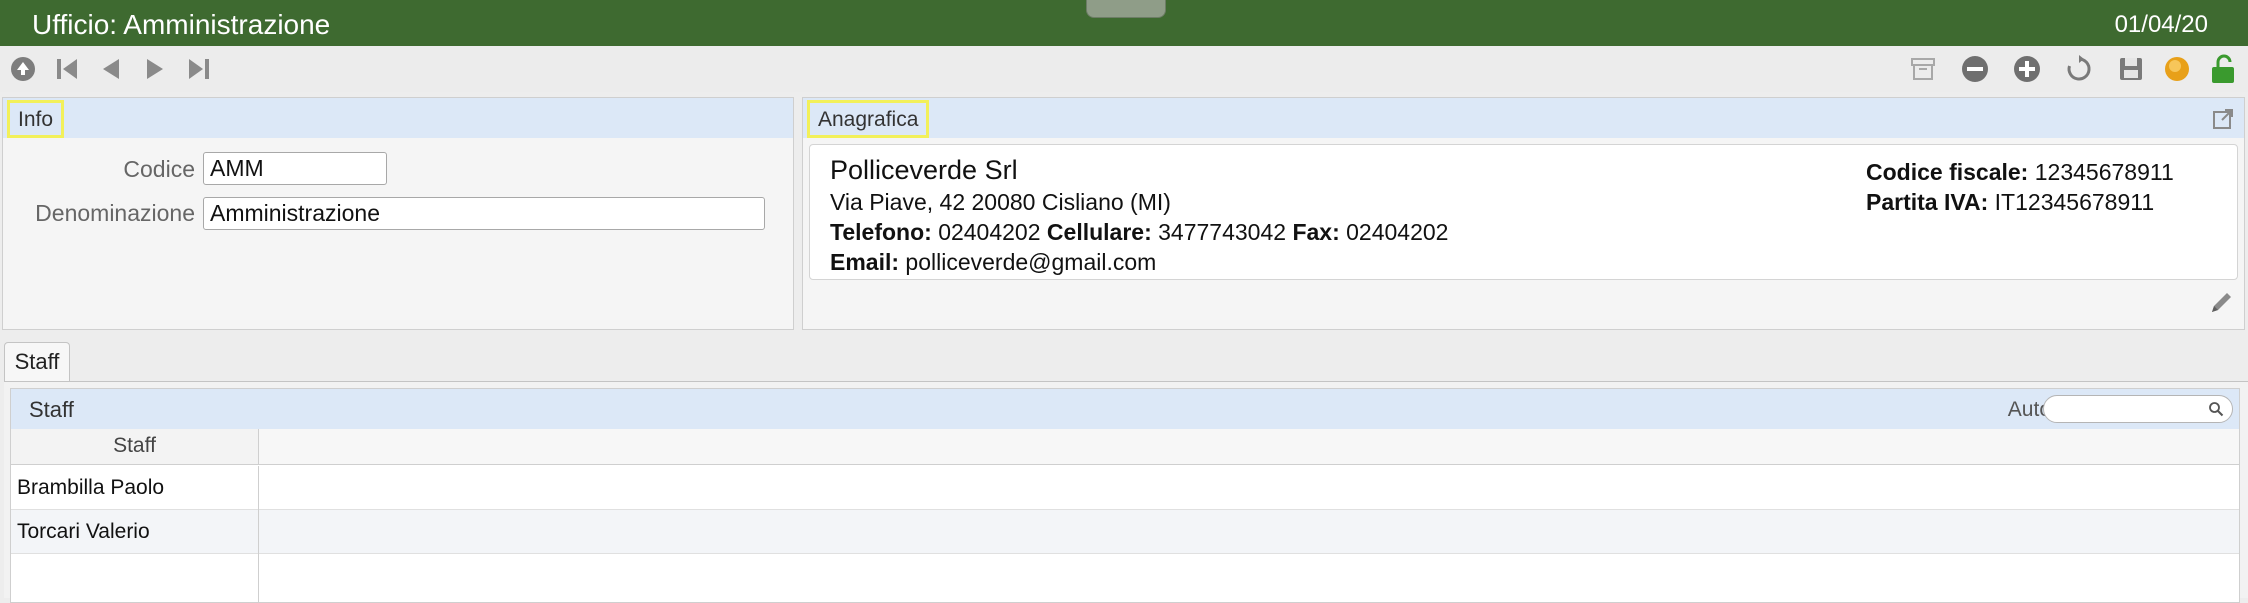  Describe the element at coordinates (155, 69) in the screenshot. I see `next-record-icon` at that location.